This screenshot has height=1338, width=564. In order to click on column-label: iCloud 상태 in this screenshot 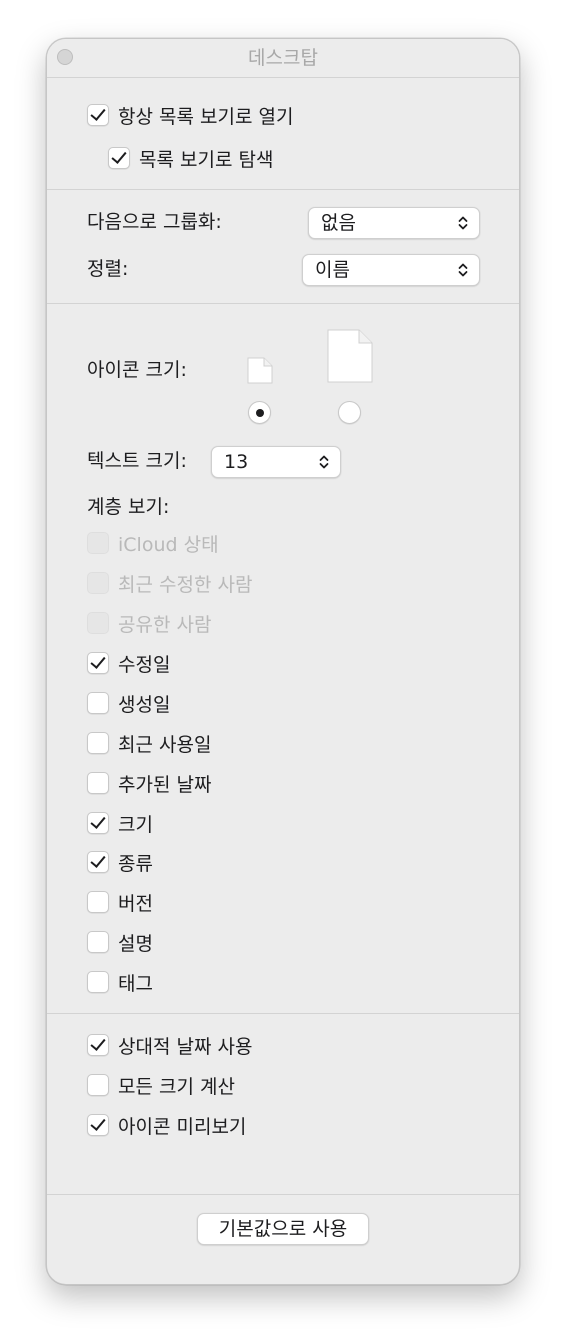, I will do `click(168, 544)`.